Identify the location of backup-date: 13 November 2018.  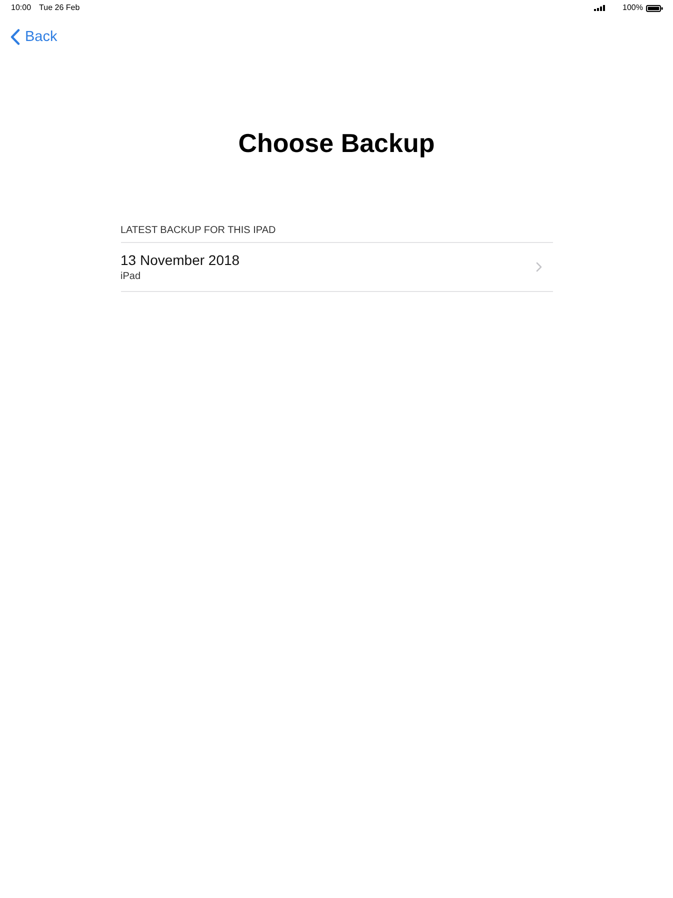
(180, 260).